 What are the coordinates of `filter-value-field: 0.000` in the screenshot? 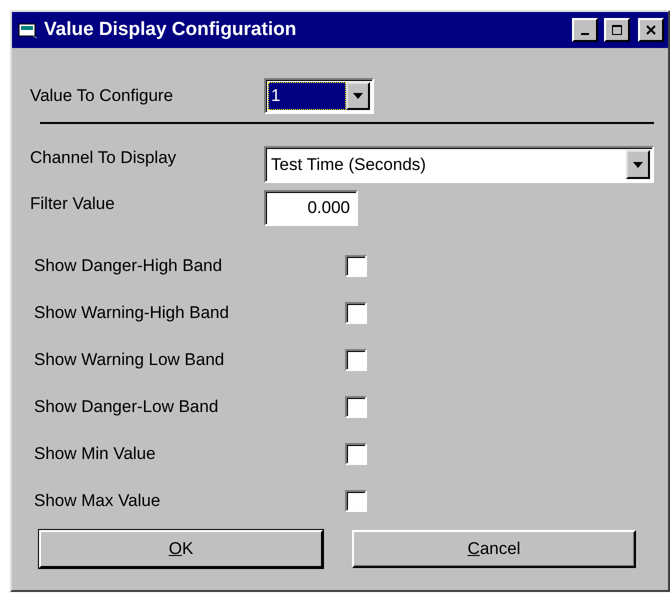 It's located at (311, 208).